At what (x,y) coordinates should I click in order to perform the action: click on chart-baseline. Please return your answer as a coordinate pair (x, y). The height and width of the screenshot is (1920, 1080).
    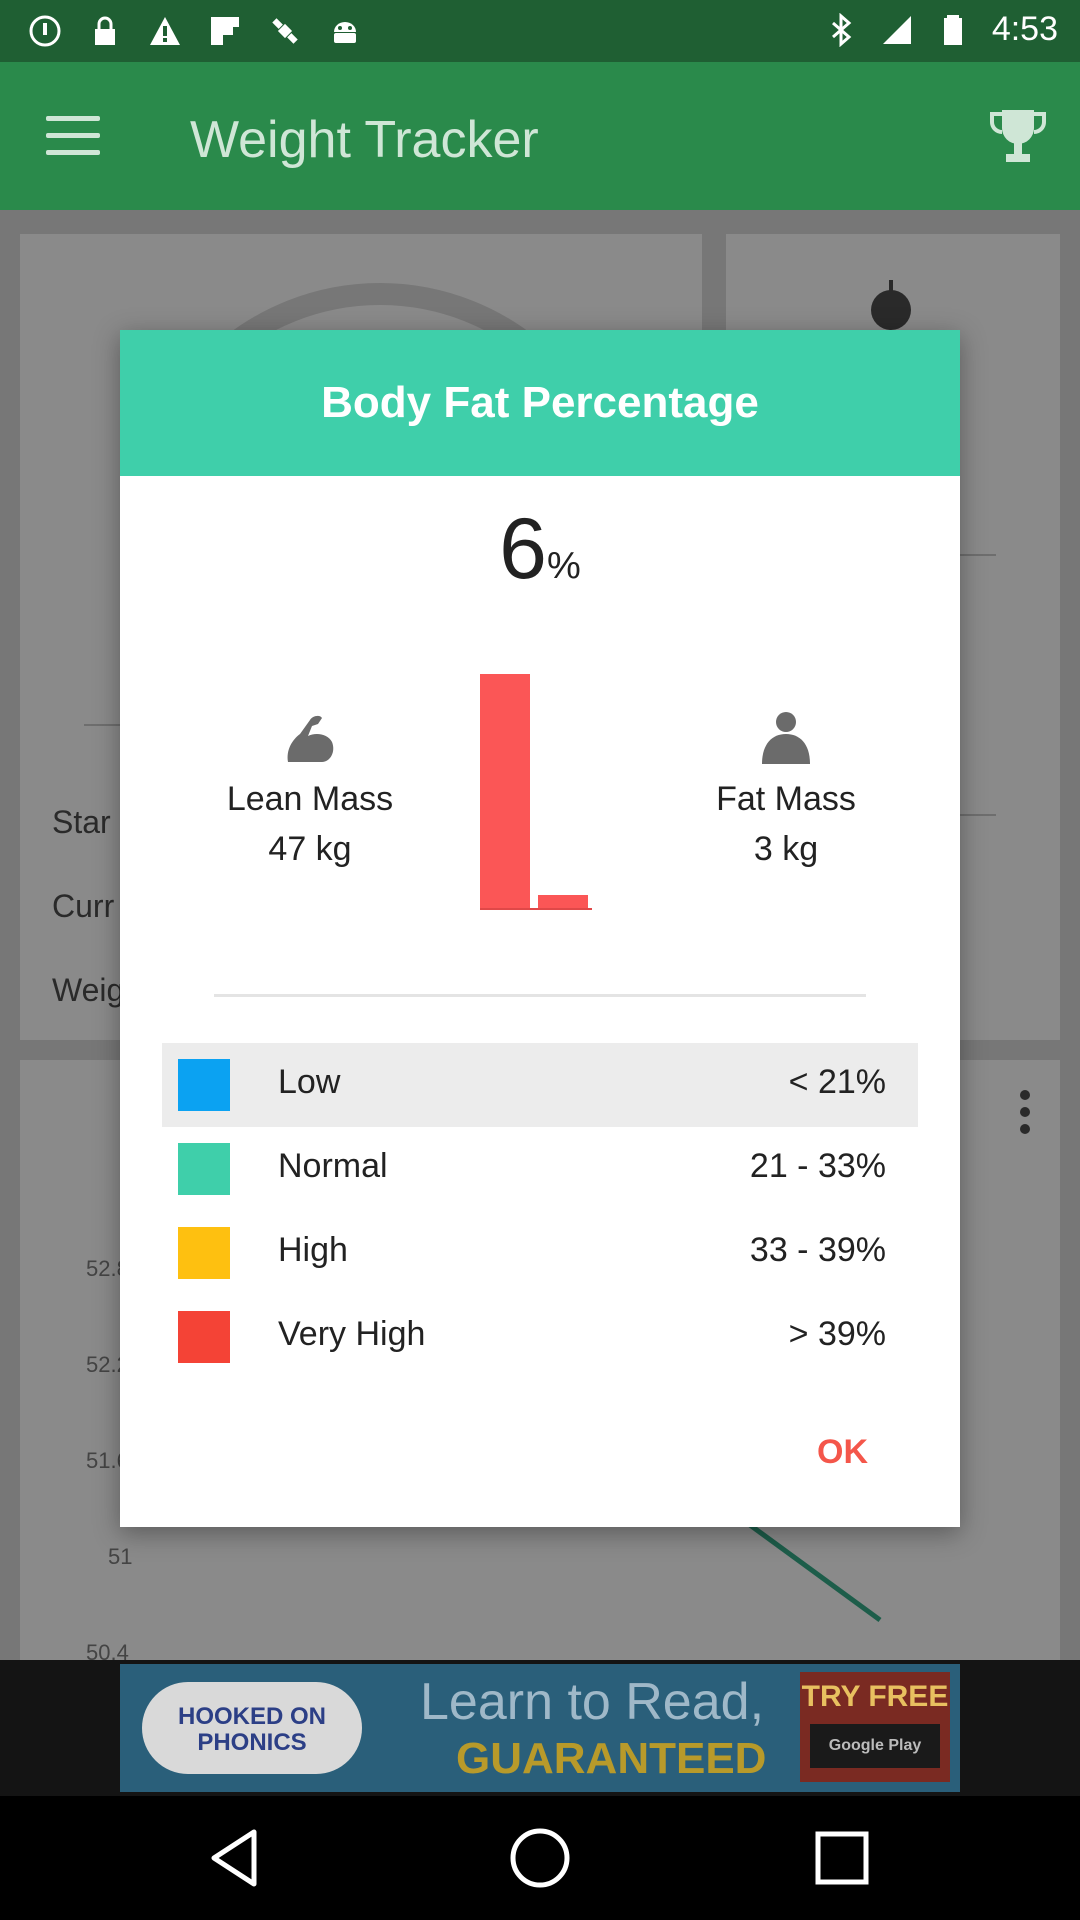
    Looking at the image, I should click on (536, 909).